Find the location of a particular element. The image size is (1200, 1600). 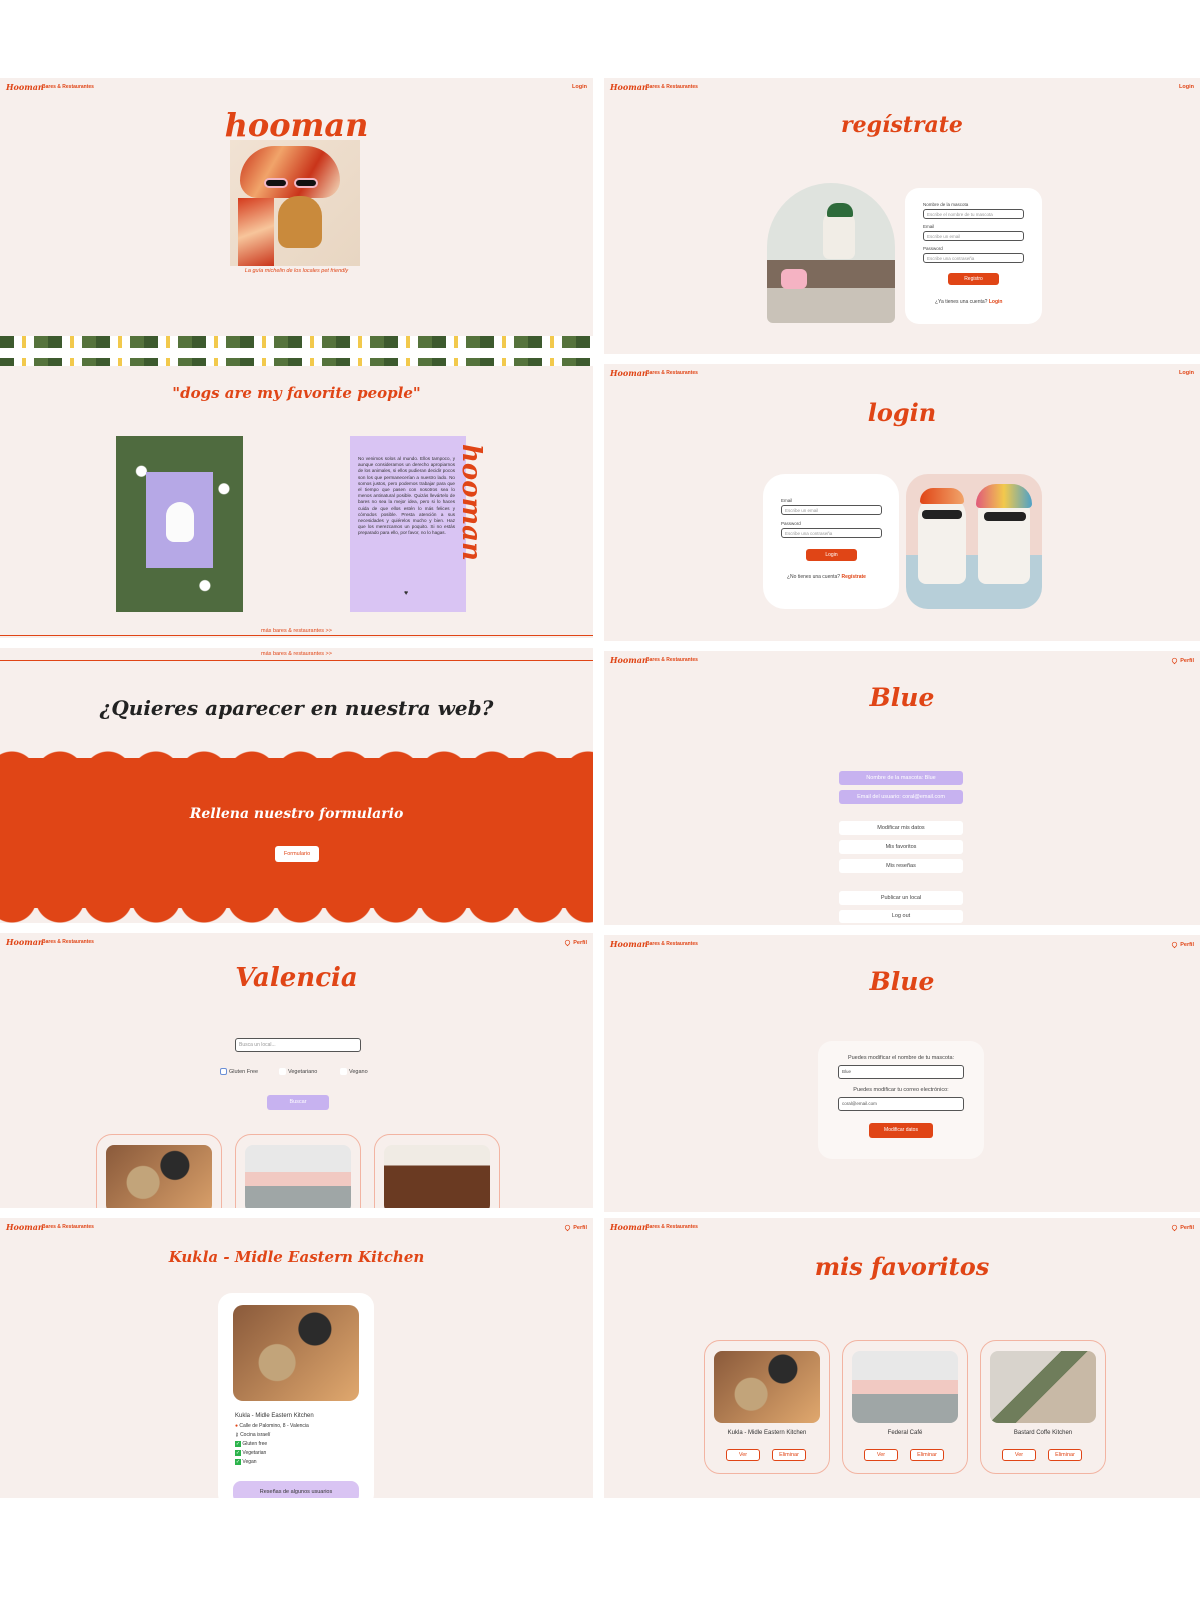

scallop-bottom is located at coordinates (296, 910).